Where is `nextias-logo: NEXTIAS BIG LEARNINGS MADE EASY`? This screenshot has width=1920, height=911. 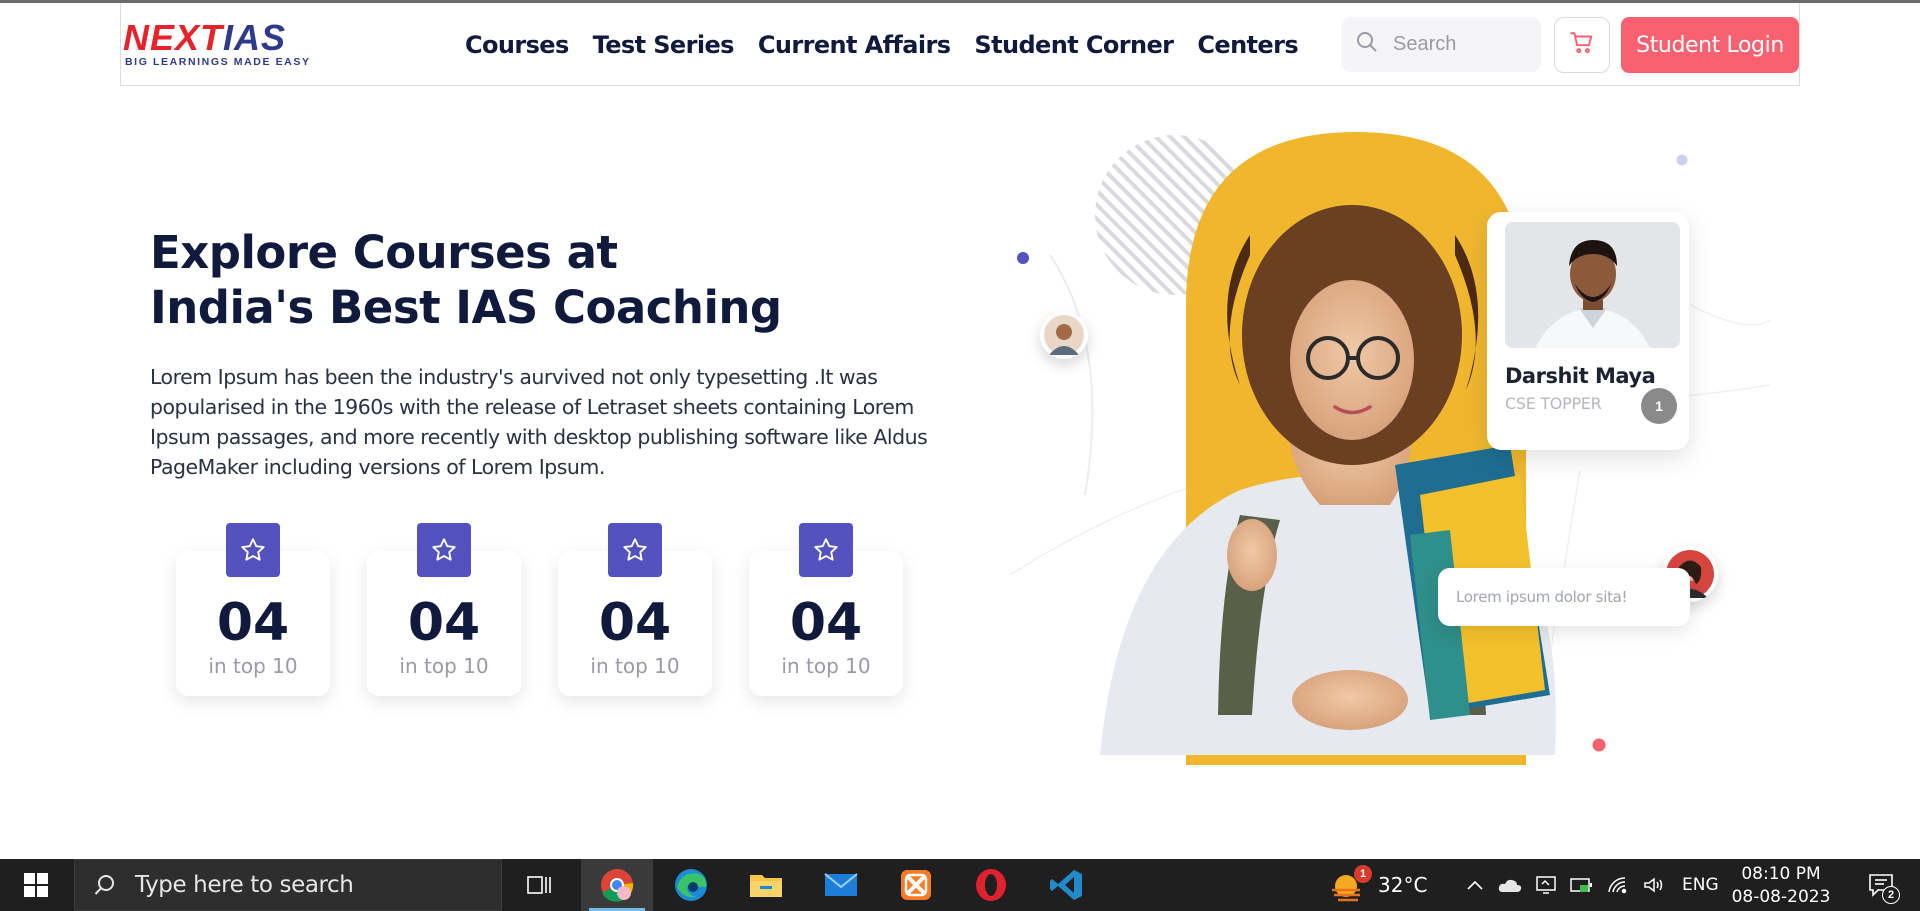
nextias-logo: NEXTIAS BIG LEARNINGS MADE EASY is located at coordinates (223, 45).